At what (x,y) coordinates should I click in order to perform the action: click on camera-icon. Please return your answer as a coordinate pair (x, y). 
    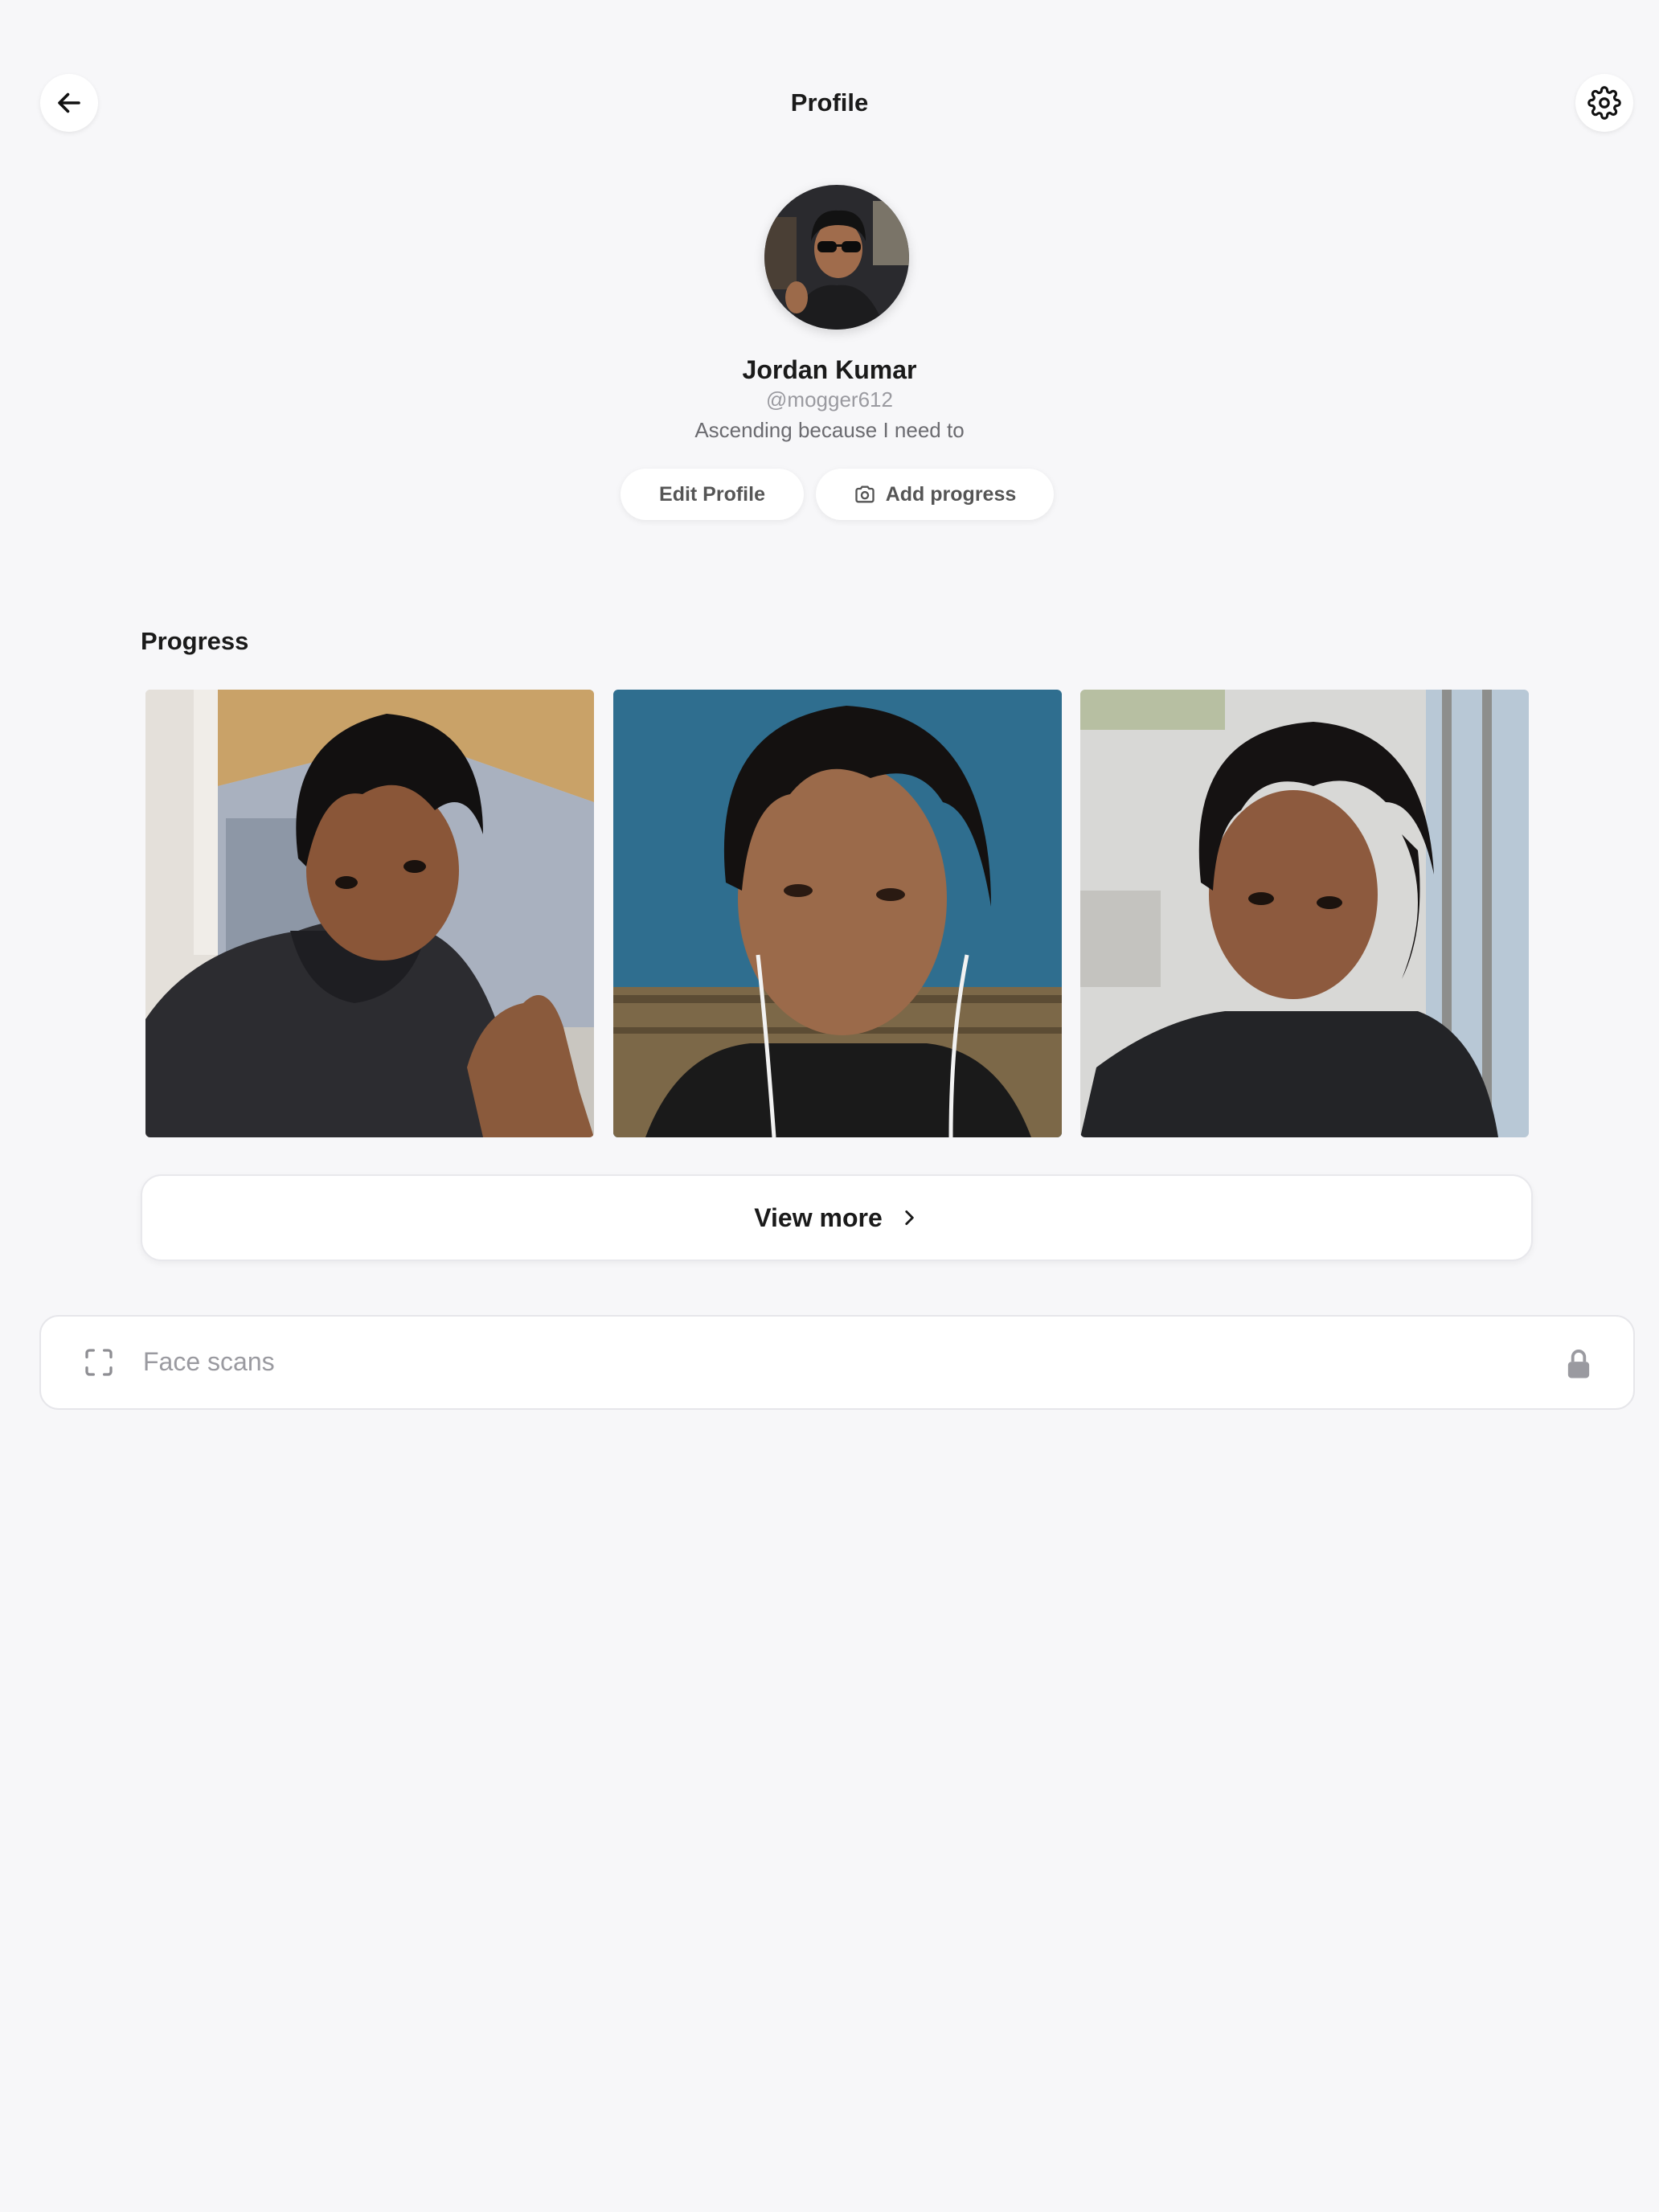
    Looking at the image, I should click on (865, 494).